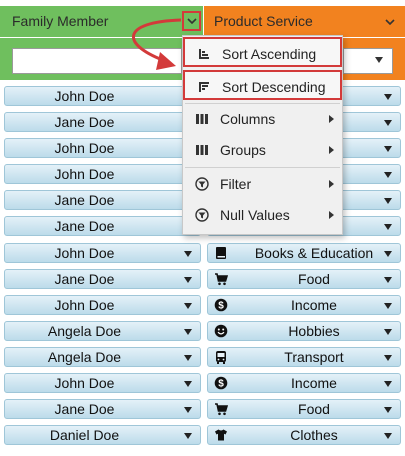 This screenshot has height=456, width=405. What do you see at coordinates (262, 167) in the screenshot?
I see `menu-divider` at bounding box center [262, 167].